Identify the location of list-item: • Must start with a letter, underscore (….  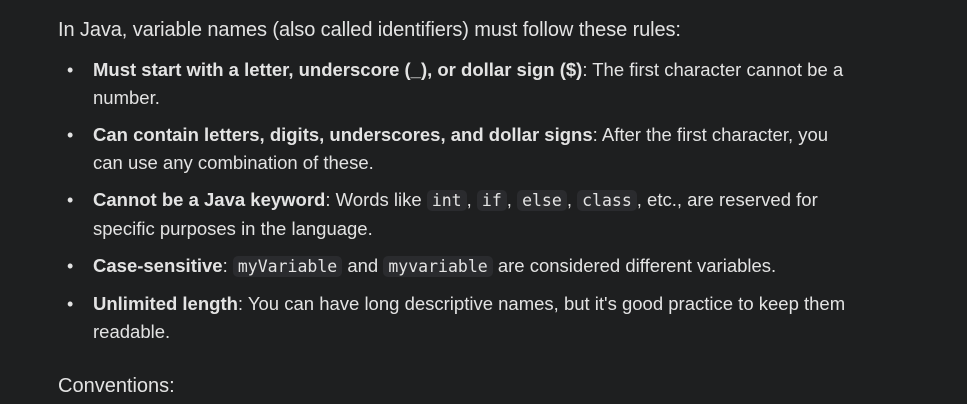
(455, 84).